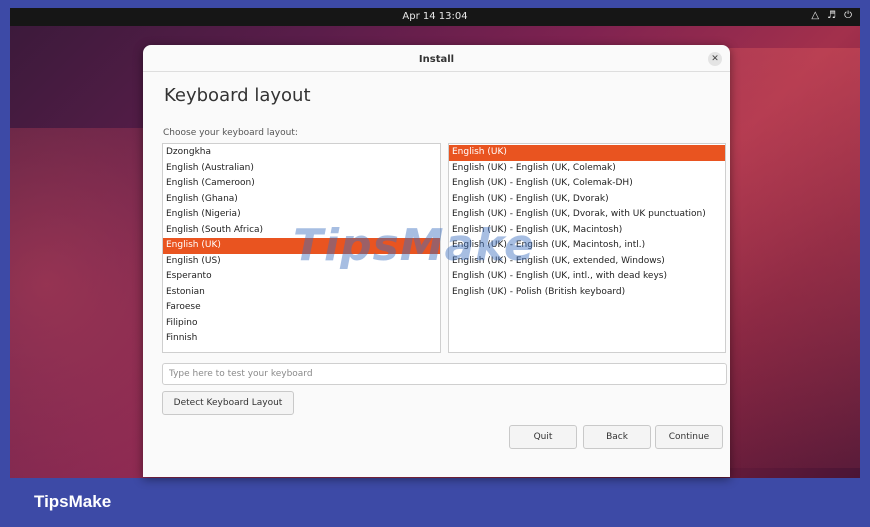  I want to click on layout-list-item: Faroese, so click(301, 308).